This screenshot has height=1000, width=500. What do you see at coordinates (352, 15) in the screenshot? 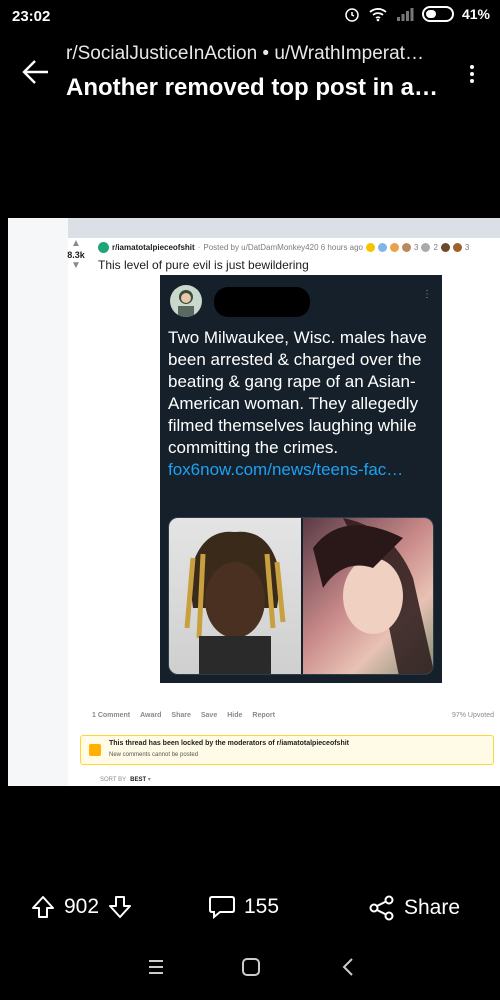
I see `alarm-icon` at bounding box center [352, 15].